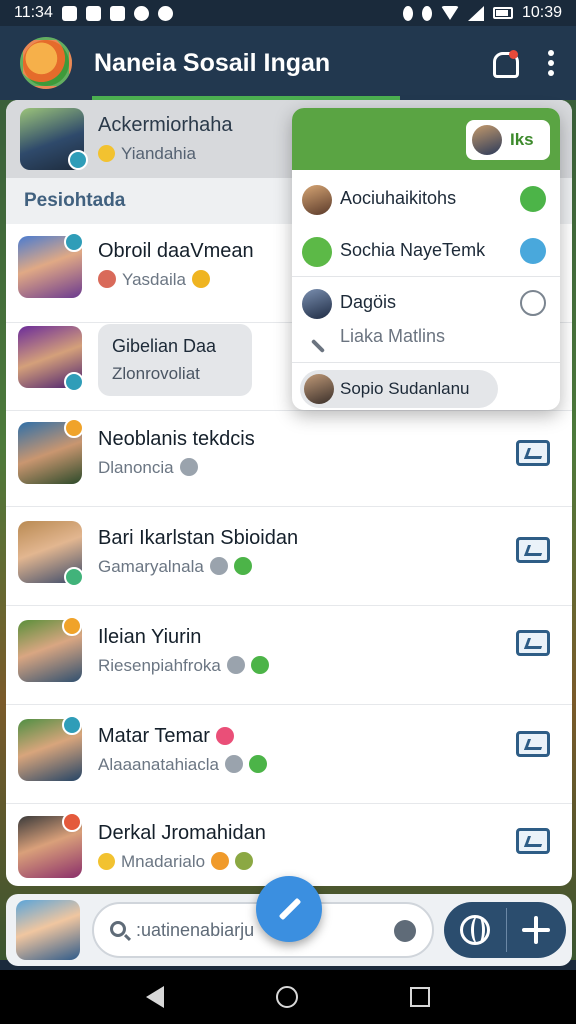 The width and height of the screenshot is (576, 1024). I want to click on signal-icon, so click(475, 13).